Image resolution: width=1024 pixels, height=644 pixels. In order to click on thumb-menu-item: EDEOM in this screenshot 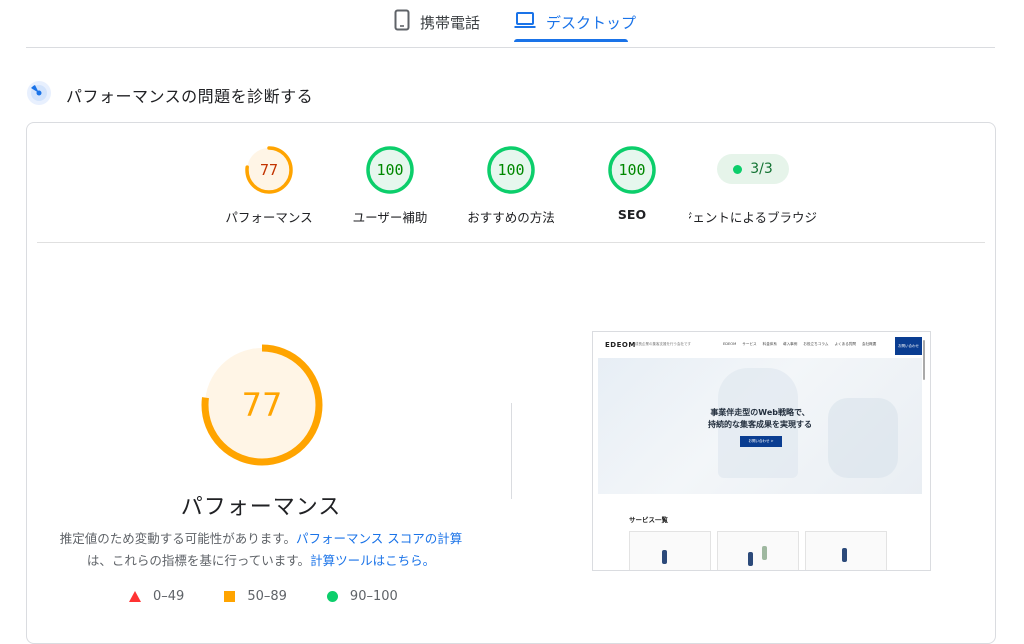, I will do `click(730, 344)`.